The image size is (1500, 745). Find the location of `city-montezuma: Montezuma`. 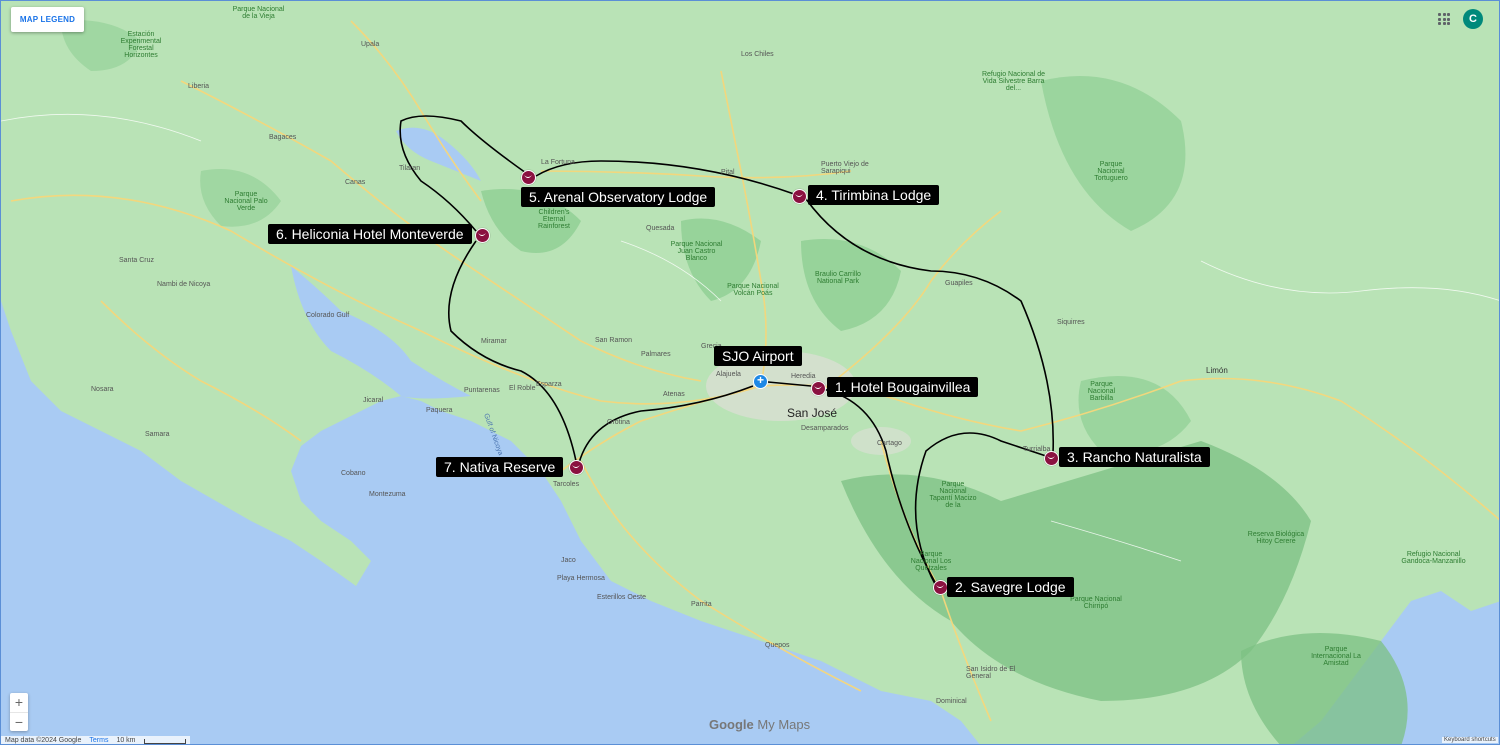

city-montezuma: Montezuma is located at coordinates (387, 494).